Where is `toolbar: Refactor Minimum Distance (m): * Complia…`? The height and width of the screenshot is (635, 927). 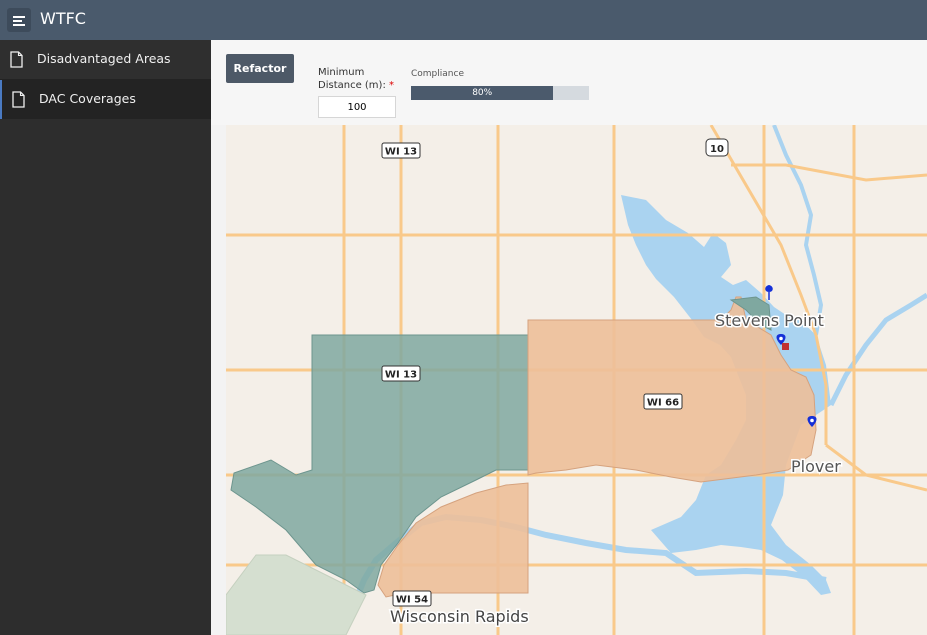
toolbar: Refactor Minimum Distance (m): * Complia… is located at coordinates (569, 82).